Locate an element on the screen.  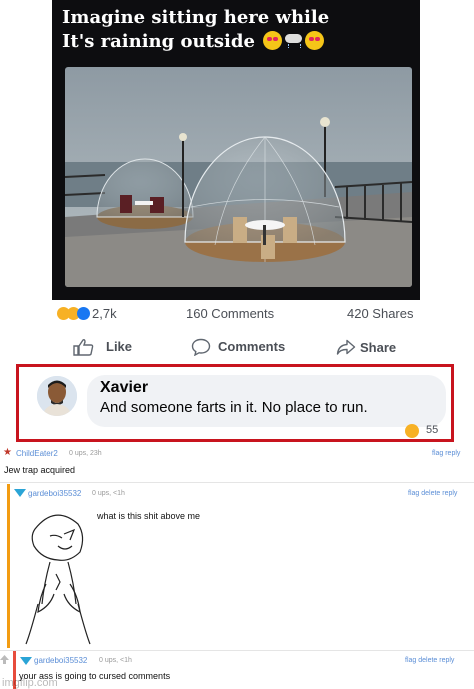
like-button: Like is located at coordinates (115, 347).